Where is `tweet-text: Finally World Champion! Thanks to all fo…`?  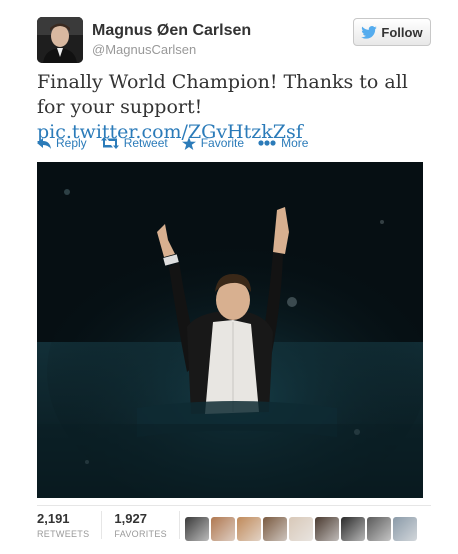
tweet-text: Finally World Champion! Thanks to all fo… is located at coordinates (237, 107).